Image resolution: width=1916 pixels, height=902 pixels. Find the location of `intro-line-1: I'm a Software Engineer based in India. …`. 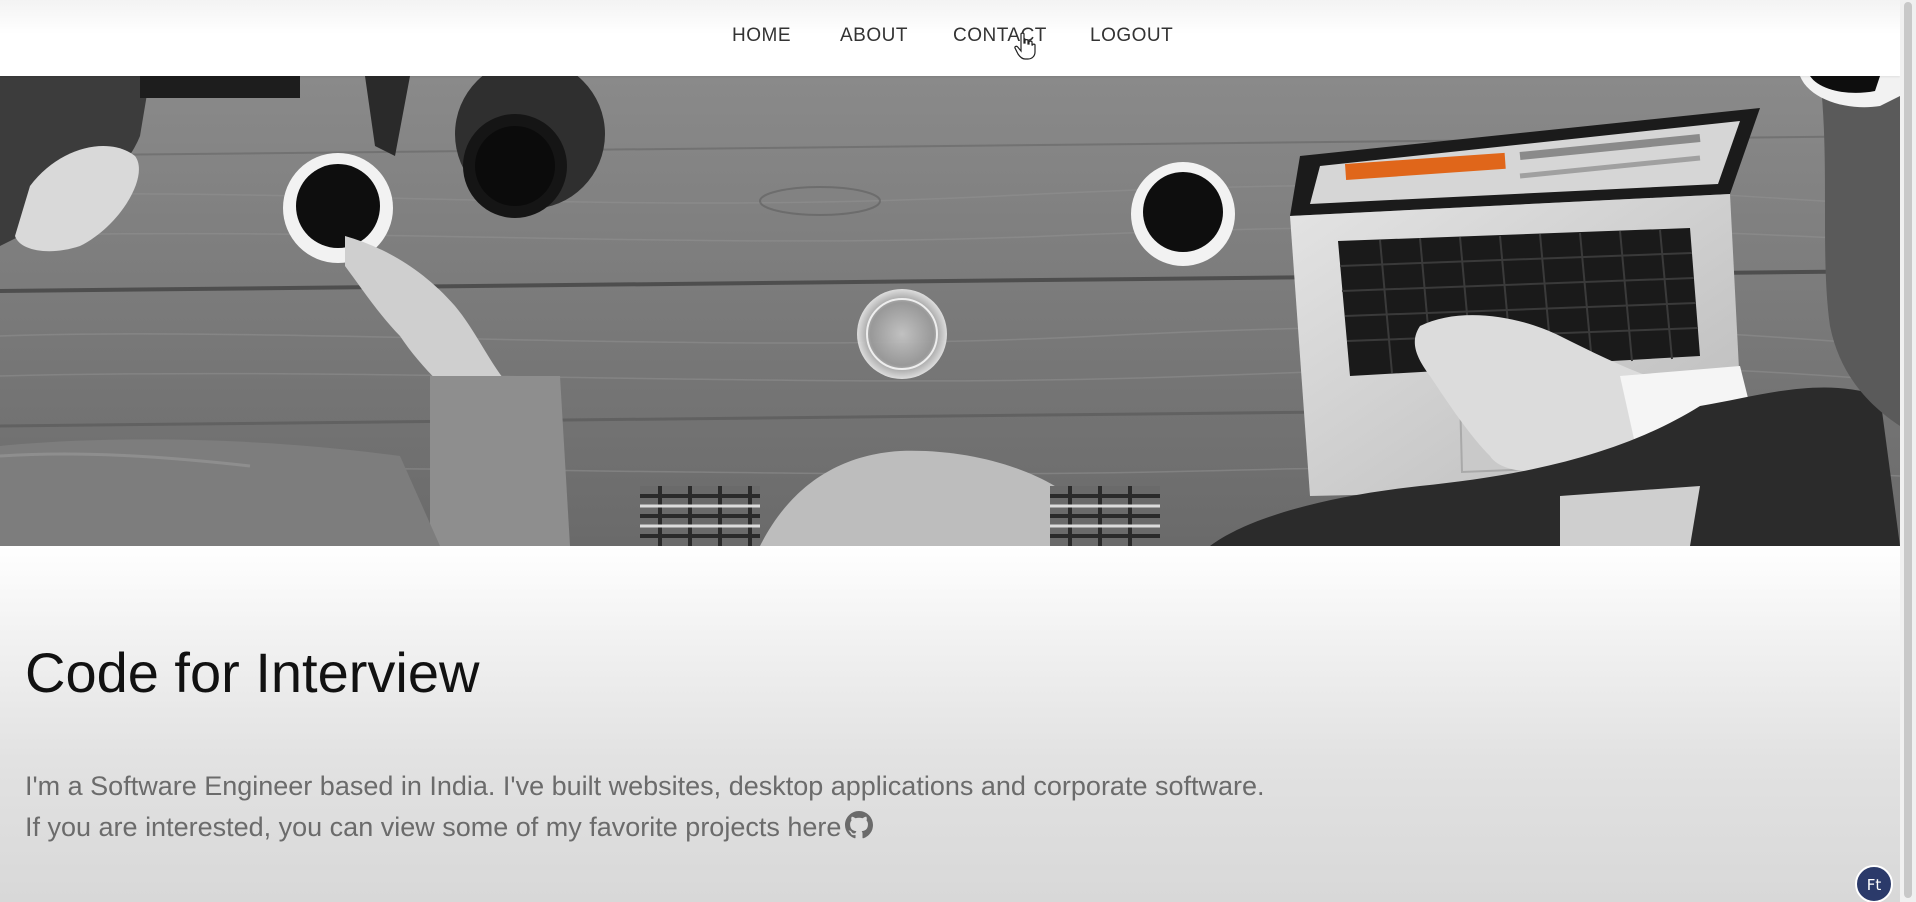

intro-line-1: I'm a Software Engineer based in India. … is located at coordinates (645, 786).